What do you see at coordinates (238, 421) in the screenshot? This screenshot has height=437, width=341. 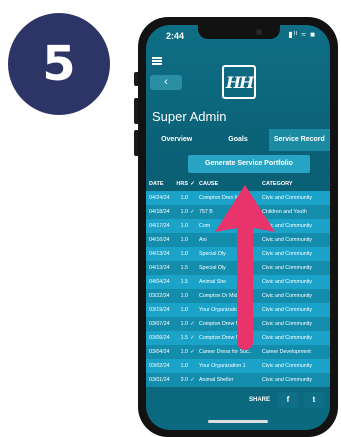 I see `home-indicator` at bounding box center [238, 421].